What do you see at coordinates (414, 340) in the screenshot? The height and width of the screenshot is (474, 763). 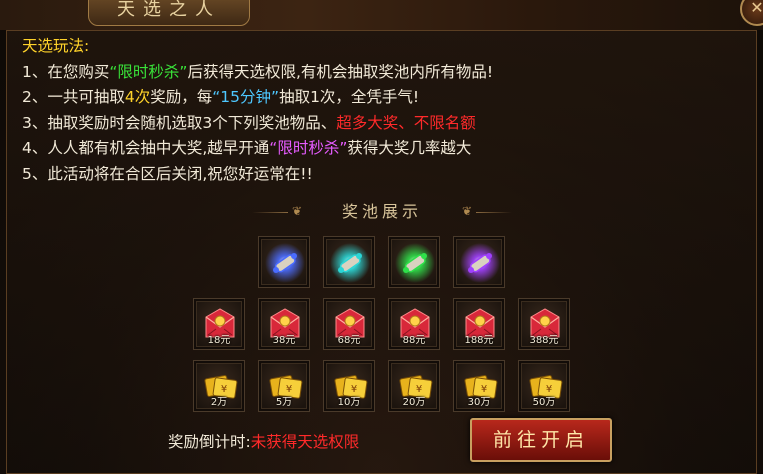 I see `prize-amount: 88元` at bounding box center [414, 340].